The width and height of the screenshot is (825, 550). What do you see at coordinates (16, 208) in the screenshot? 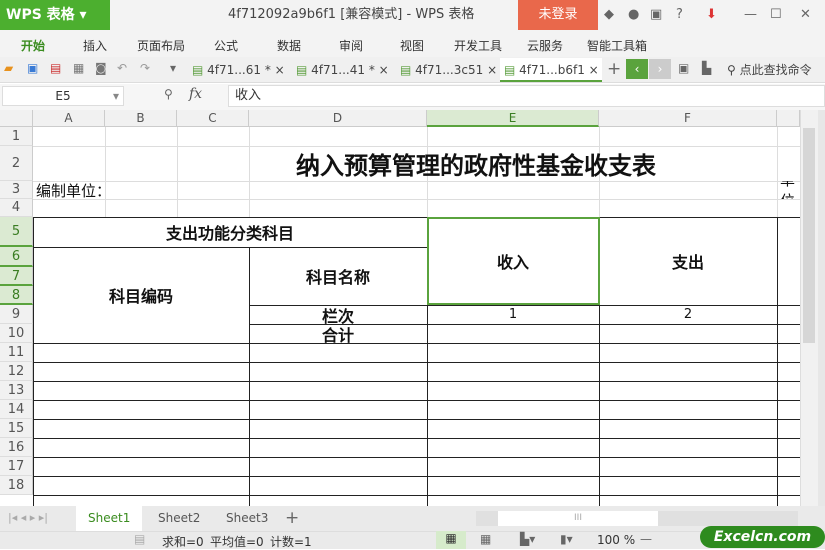
I see `row-header-4: 4` at bounding box center [16, 208].